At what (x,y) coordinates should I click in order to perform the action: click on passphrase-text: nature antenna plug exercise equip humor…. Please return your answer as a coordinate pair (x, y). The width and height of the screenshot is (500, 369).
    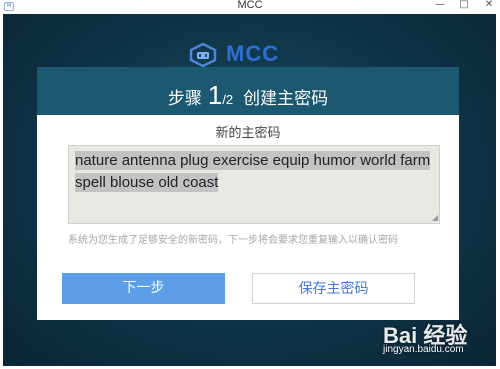
    Looking at the image, I should click on (253, 171).